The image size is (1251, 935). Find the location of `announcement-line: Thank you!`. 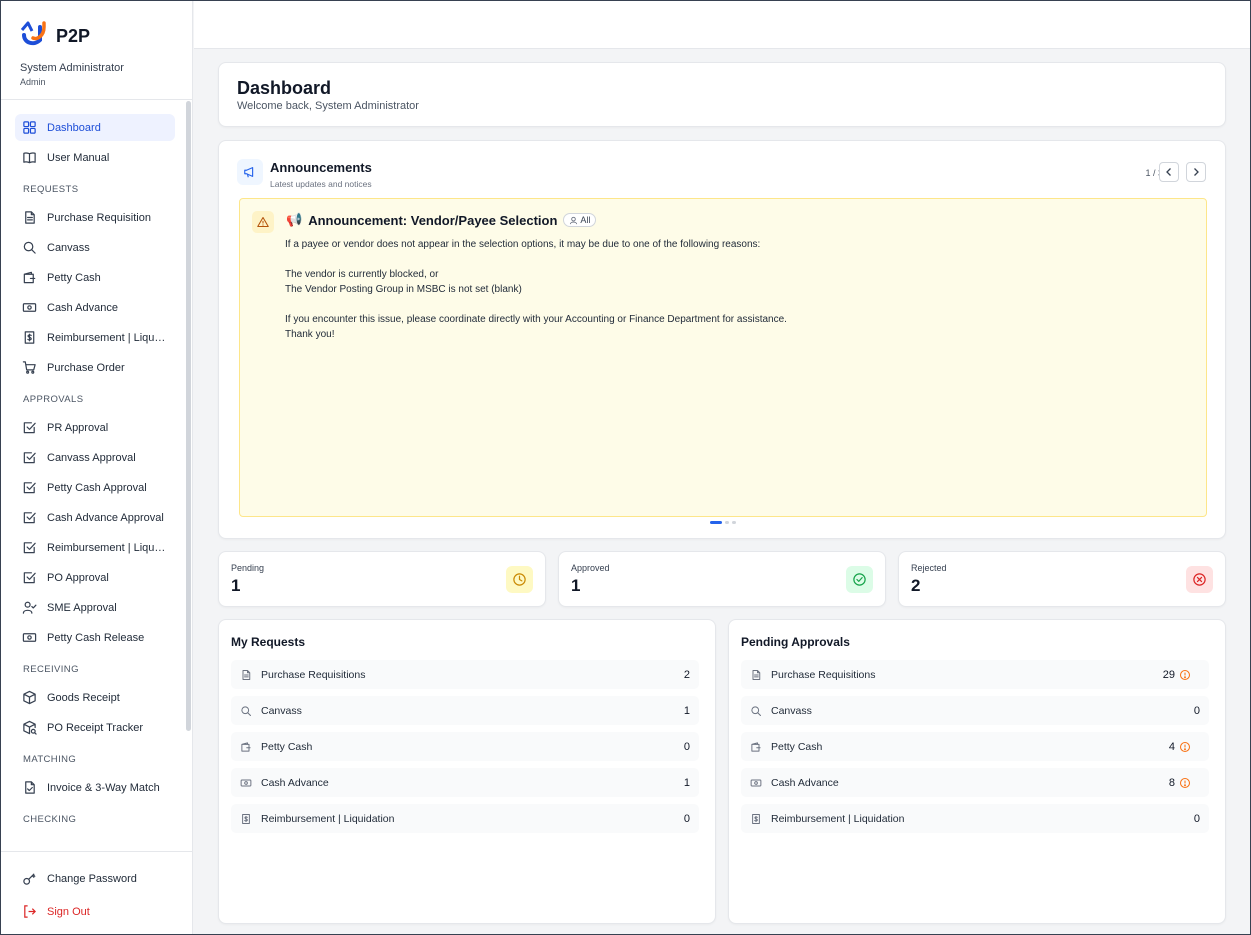

announcement-line: Thank you! is located at coordinates (310, 334).